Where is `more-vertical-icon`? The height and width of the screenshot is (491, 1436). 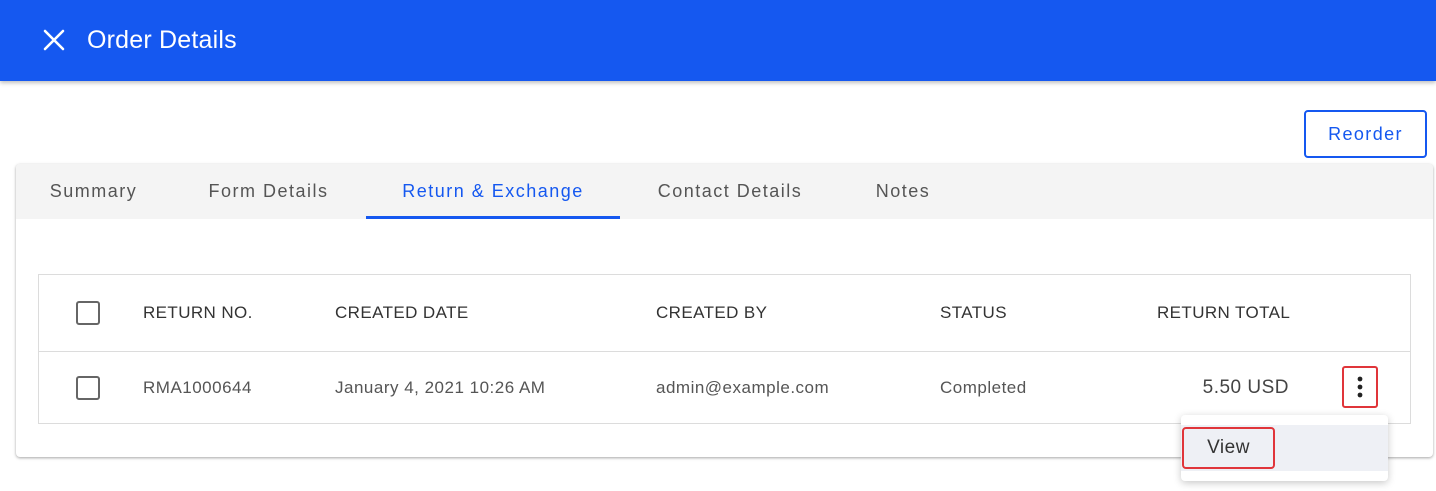 more-vertical-icon is located at coordinates (1360, 387).